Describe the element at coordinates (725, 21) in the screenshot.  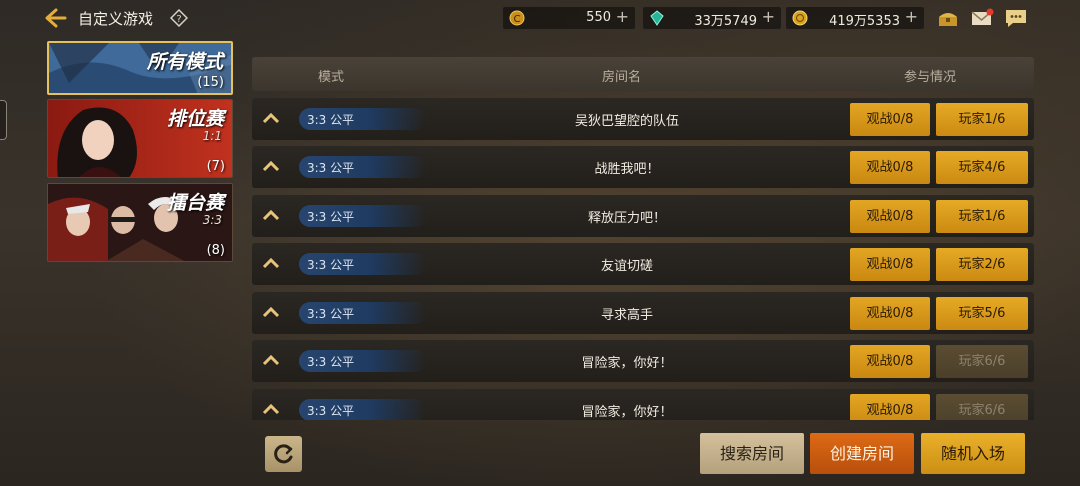
I see `currency-value: 33万5749` at that location.